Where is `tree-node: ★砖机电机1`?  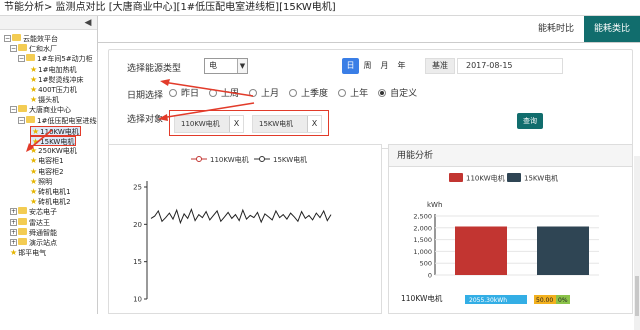 tree-node: ★砖机电机1 is located at coordinates (50, 192).